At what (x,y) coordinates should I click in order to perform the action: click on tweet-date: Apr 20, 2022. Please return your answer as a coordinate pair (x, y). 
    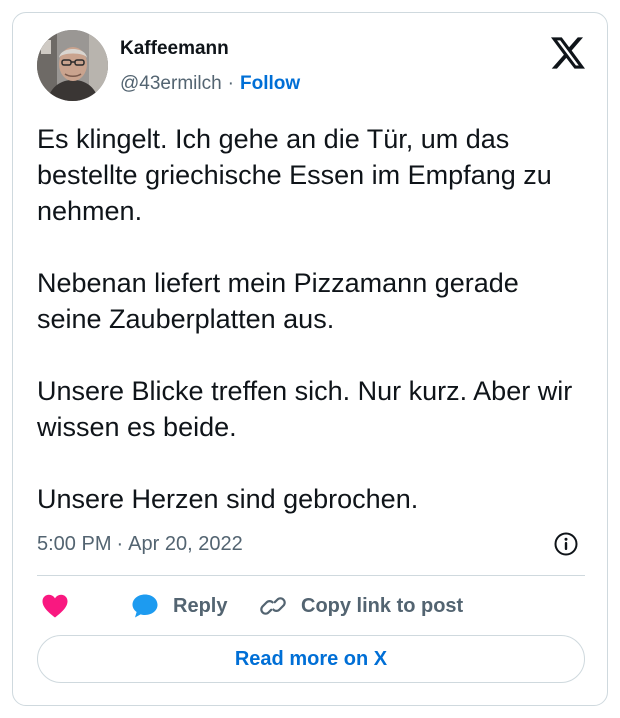
    Looking at the image, I should click on (185, 544).